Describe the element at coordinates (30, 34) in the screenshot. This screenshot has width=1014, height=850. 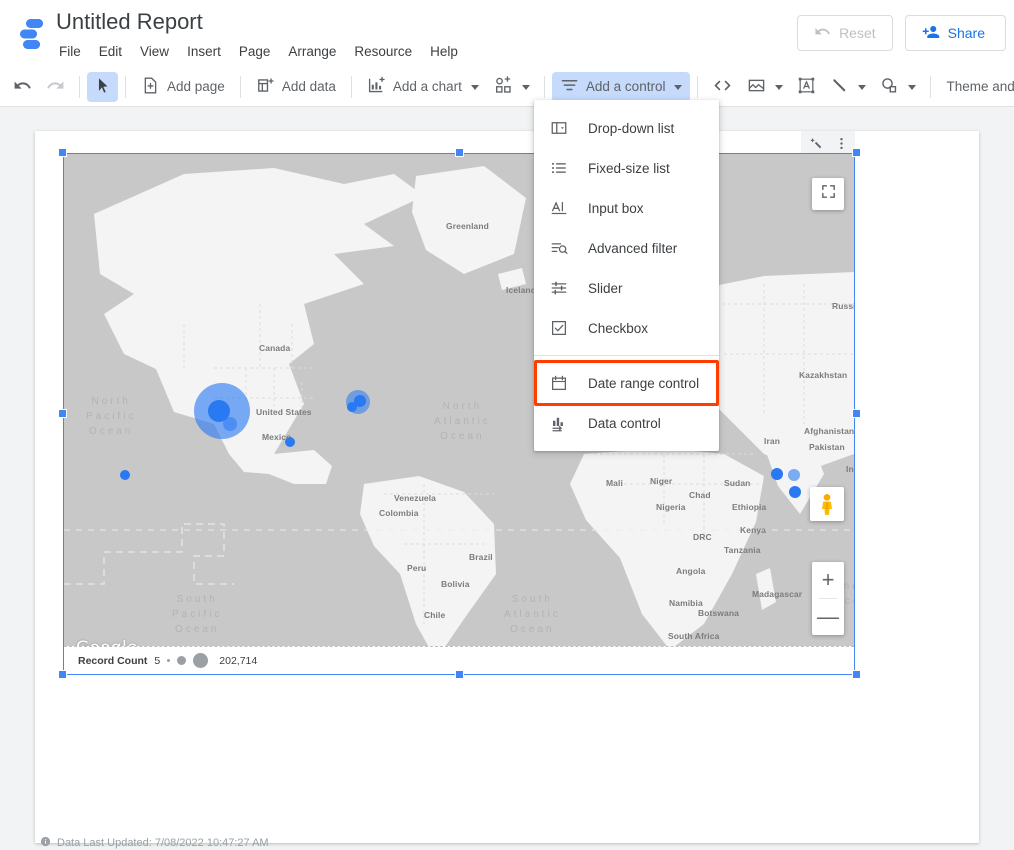
I see `looker-studio-logo-icon` at that location.